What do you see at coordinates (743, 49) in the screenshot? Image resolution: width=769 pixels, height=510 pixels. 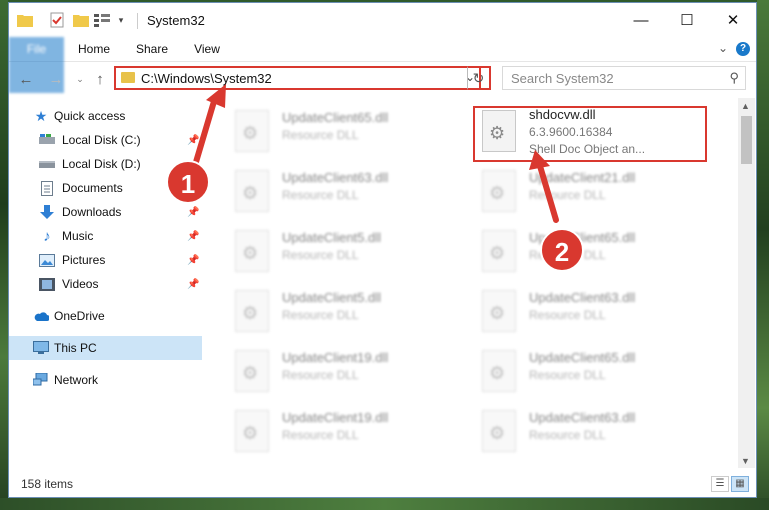 I see `help-icon: ?` at bounding box center [743, 49].